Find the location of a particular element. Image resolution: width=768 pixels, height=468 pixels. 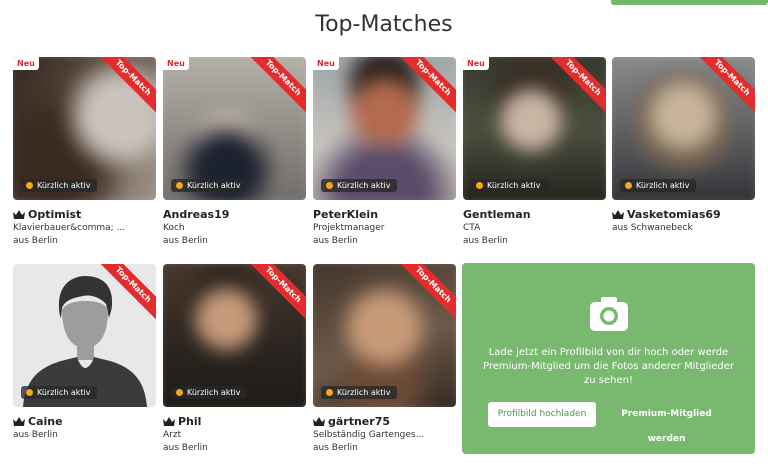

profile-occupation: Arzt is located at coordinates (172, 435).